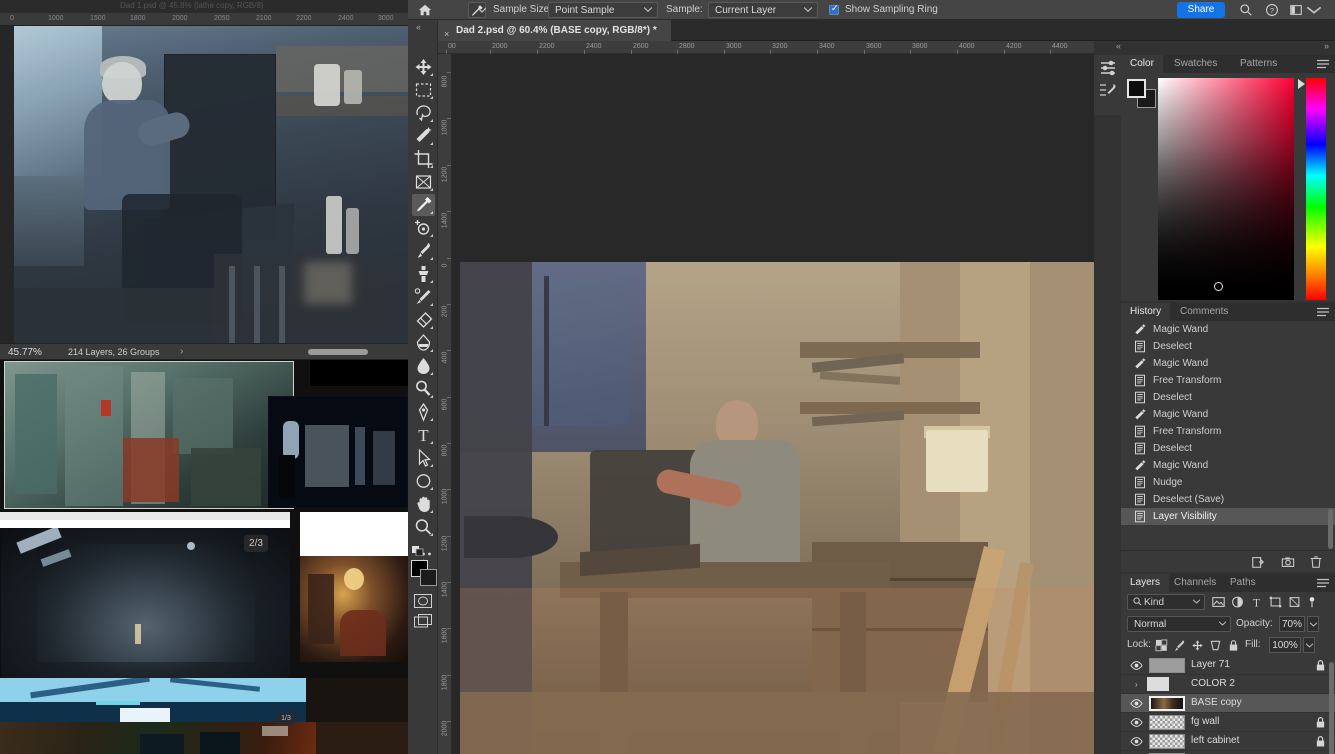 This screenshot has width=1335, height=754. Describe the element at coordinates (423, 412) in the screenshot. I see `pen-tool` at that location.